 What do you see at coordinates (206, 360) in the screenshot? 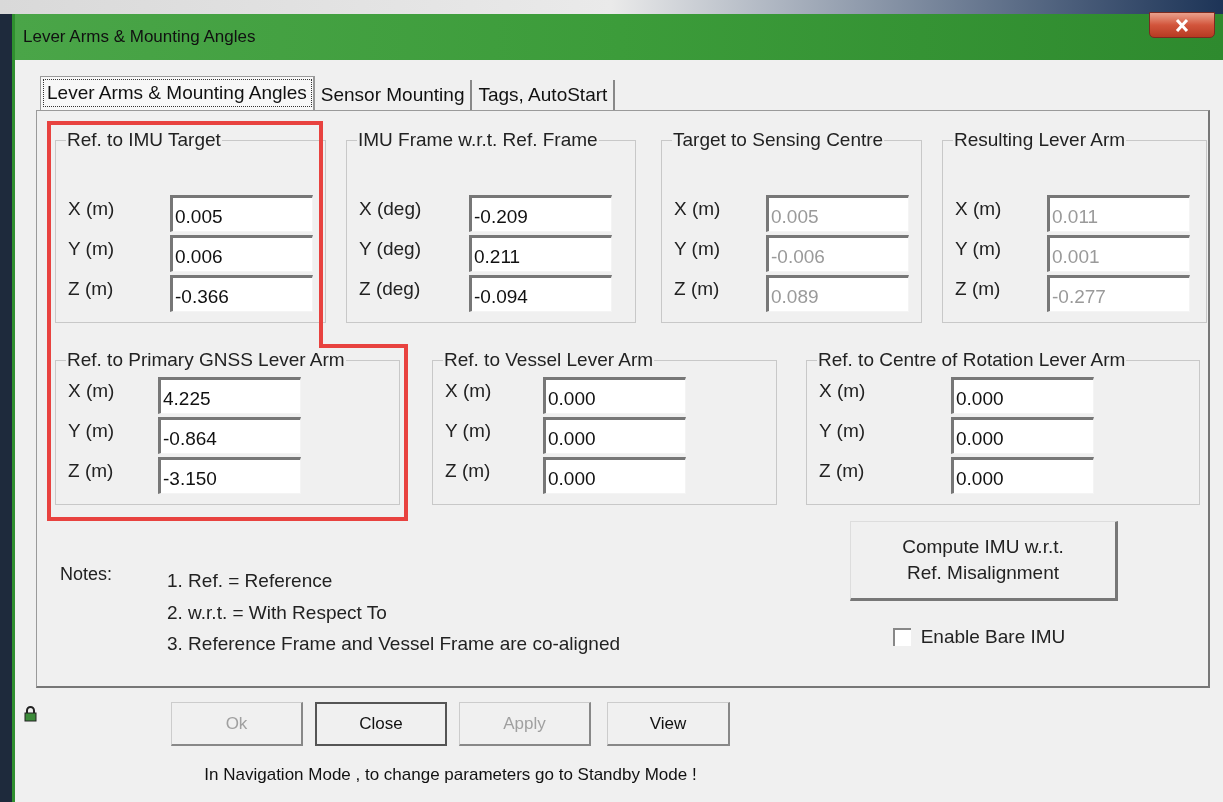
I see `group-title: Ref. to Primary GNSS Lever Arm` at bounding box center [206, 360].